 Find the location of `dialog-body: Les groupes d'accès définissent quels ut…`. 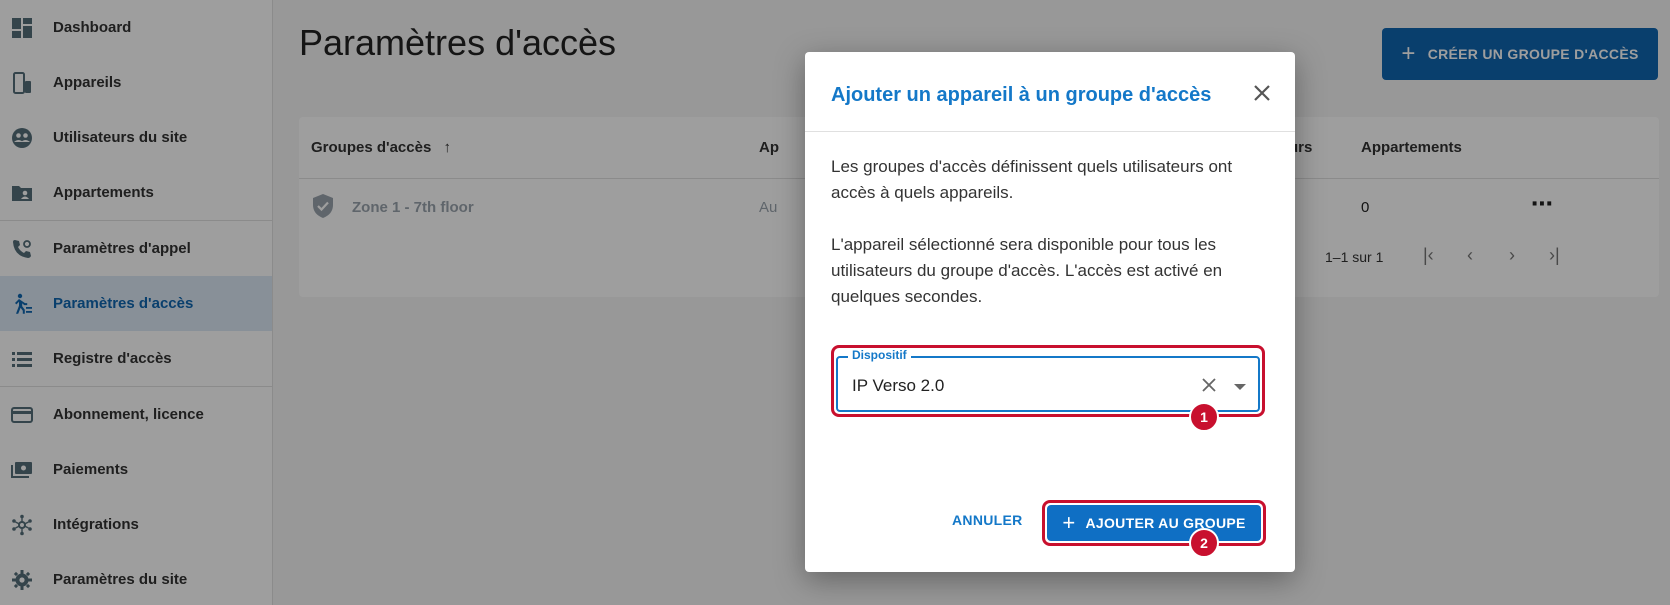

dialog-body: Les groupes d'accès définissent quels ut… is located at coordinates (1050, 221).